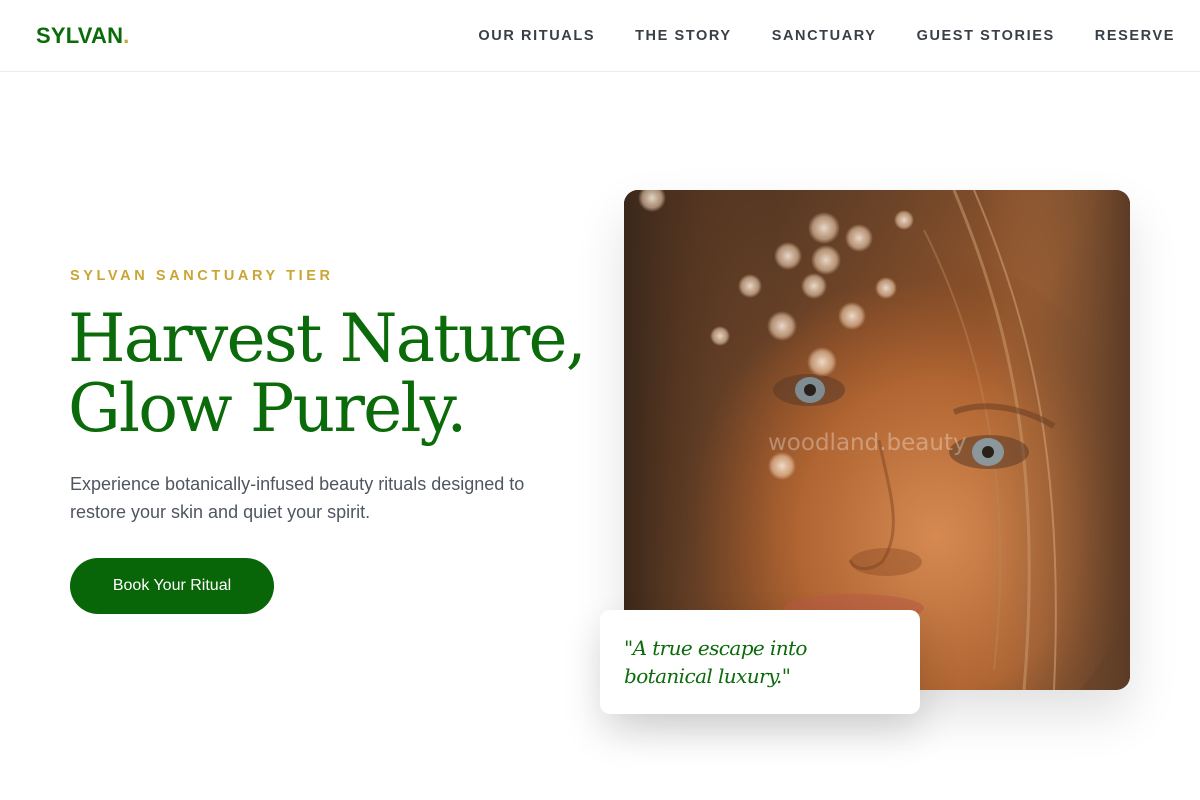 The height and width of the screenshot is (800, 1200). I want to click on hero-headline: Harvest Nature, Glow Purely., so click(338, 374).